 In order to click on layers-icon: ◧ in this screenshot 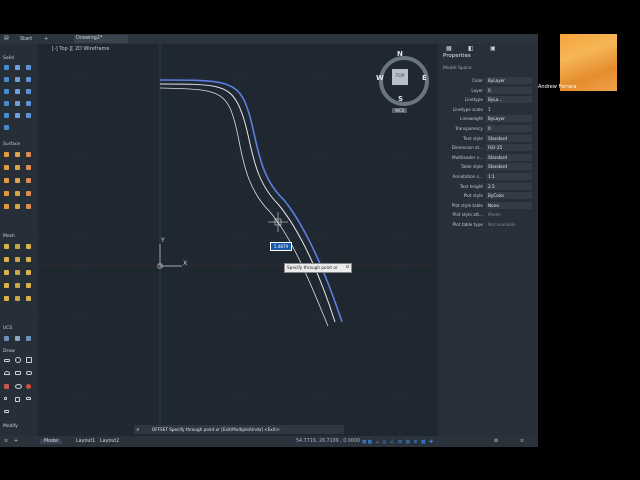, I will do `click(471, 48)`.